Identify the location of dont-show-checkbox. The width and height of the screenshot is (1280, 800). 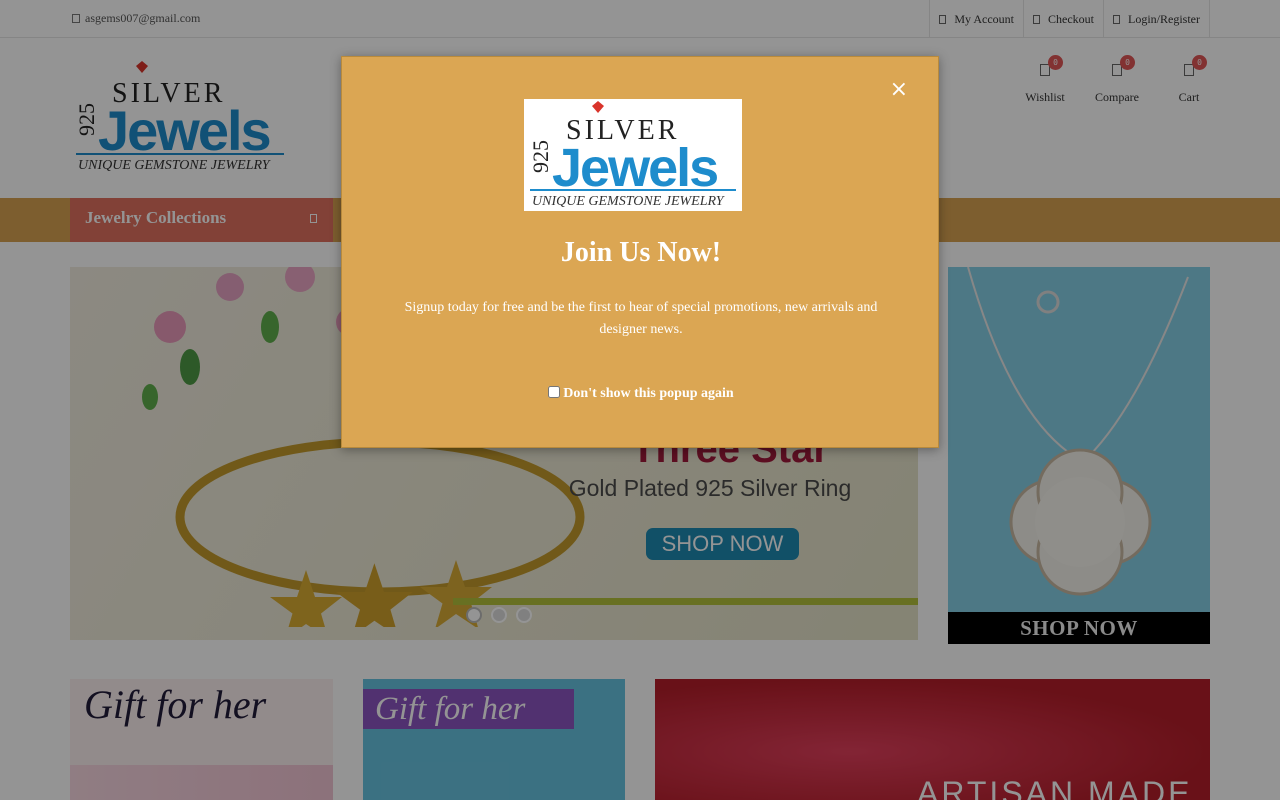
(554, 392).